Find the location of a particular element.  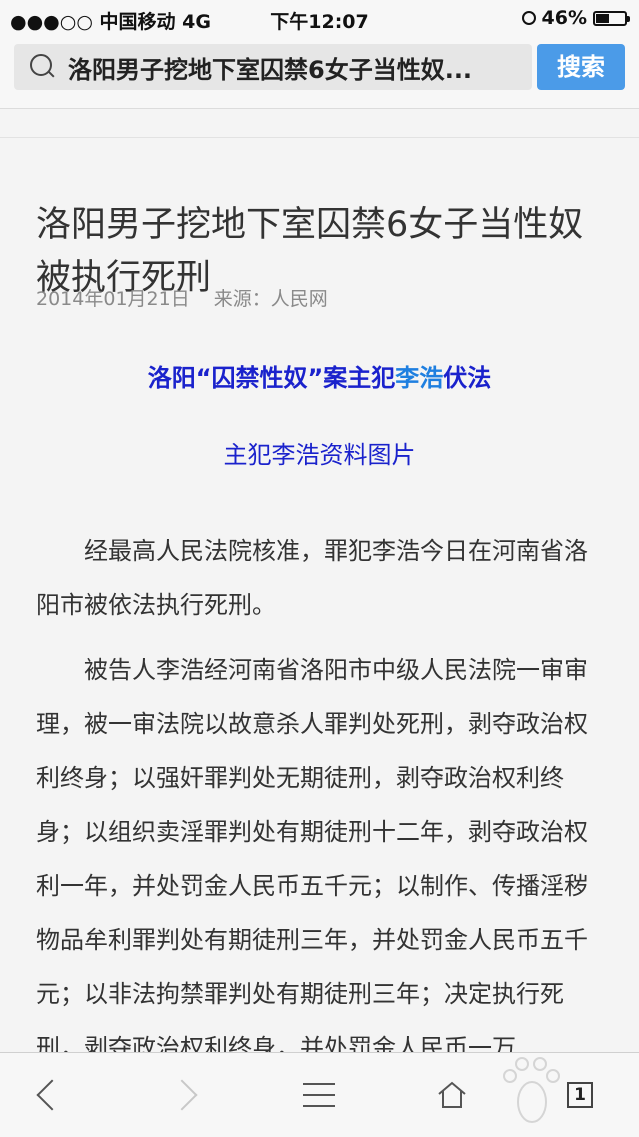

menu-icon is located at coordinates (319, 1095).